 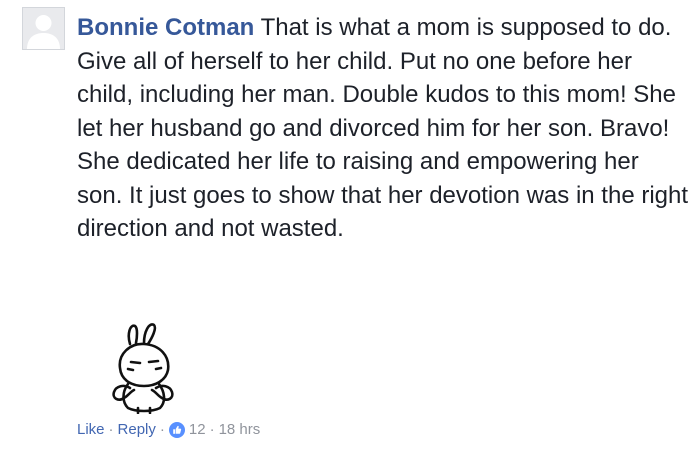 What do you see at coordinates (240, 430) in the screenshot?
I see `timestamp: 18 hrs` at bounding box center [240, 430].